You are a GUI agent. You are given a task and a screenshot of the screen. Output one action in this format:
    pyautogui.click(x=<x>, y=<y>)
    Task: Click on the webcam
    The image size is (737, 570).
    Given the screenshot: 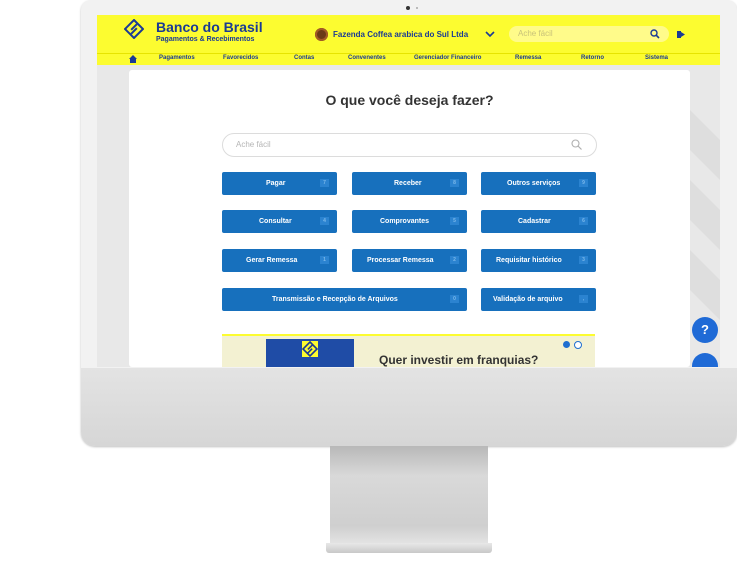 What is the action you would take?
    pyautogui.click(x=408, y=8)
    